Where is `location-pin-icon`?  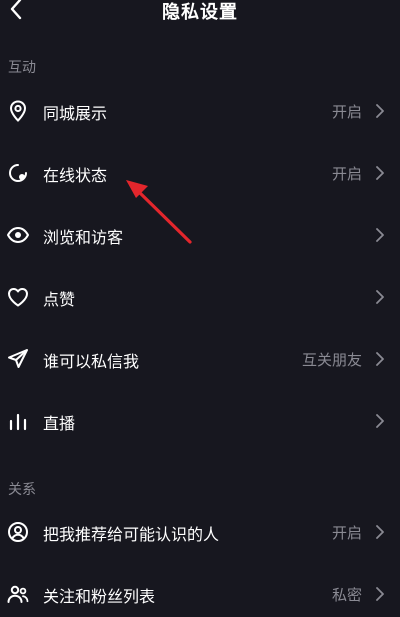
location-pin-icon is located at coordinates (18, 111).